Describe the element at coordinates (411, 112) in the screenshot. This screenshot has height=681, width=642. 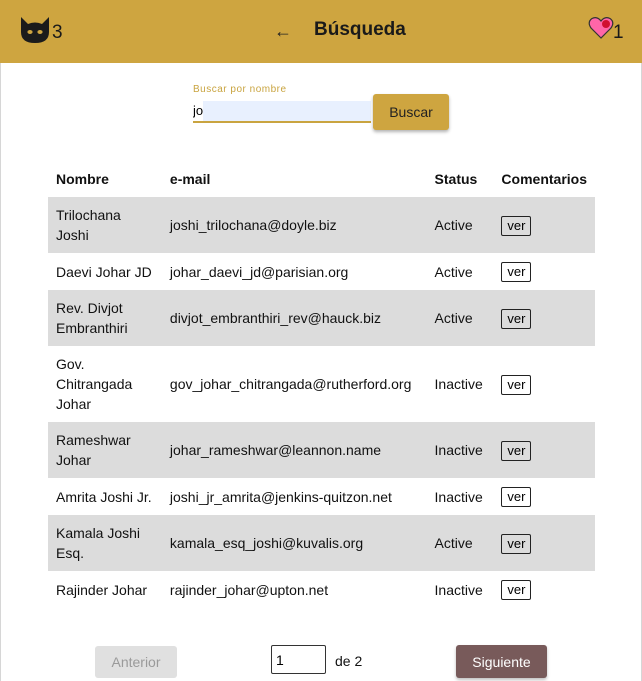
I see `search-button: Buscar` at that location.